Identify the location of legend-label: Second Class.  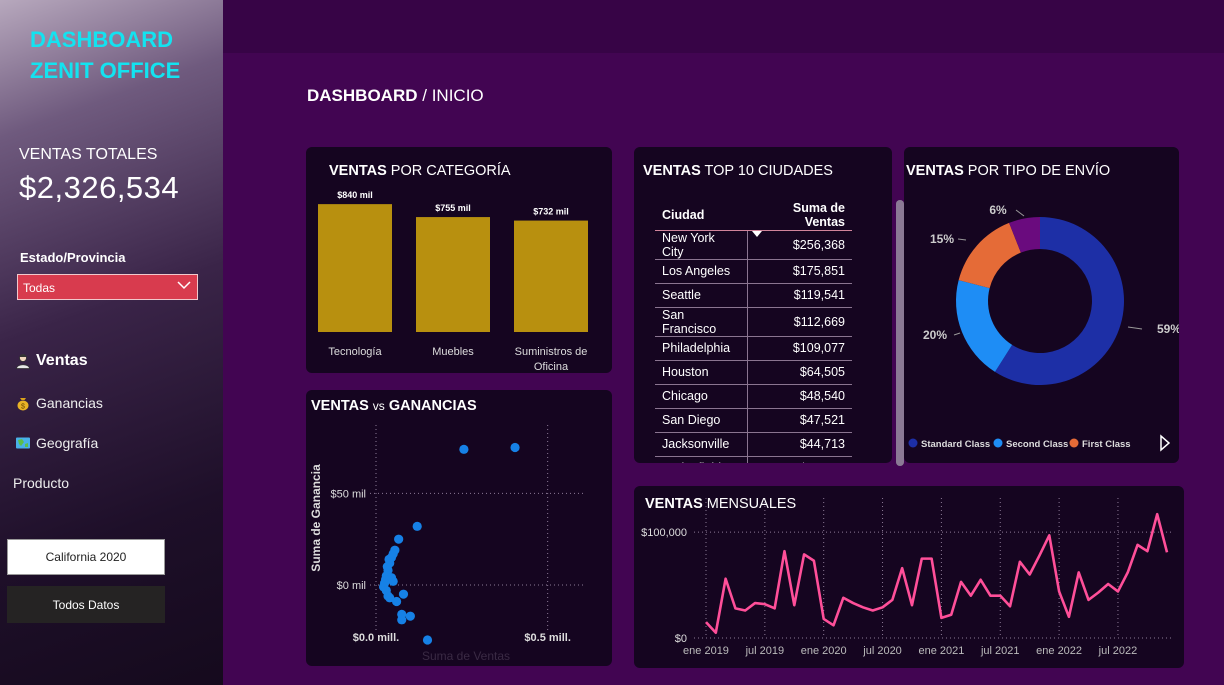
(1037, 444).